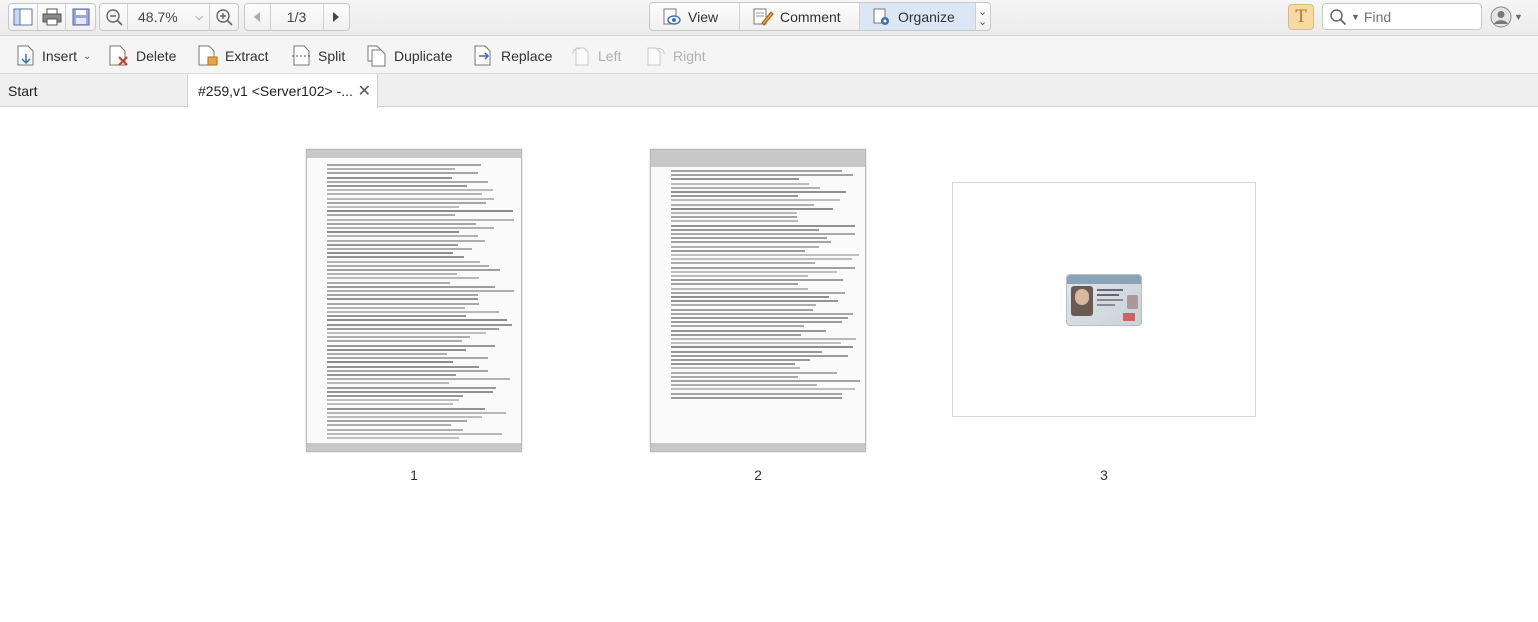 The width and height of the screenshot is (1538, 622). I want to click on duplicate-button: Duplicate, so click(409, 56).